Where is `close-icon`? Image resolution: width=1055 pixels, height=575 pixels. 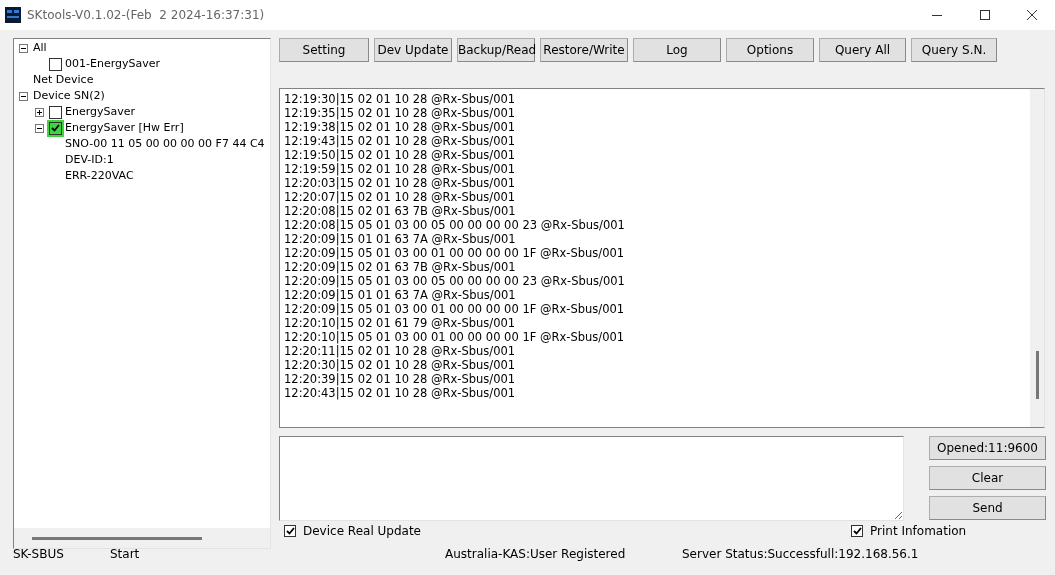 close-icon is located at coordinates (1031, 15).